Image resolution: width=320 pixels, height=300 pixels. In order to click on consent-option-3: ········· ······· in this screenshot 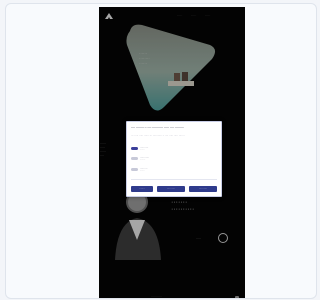, I will do `click(174, 171)`.